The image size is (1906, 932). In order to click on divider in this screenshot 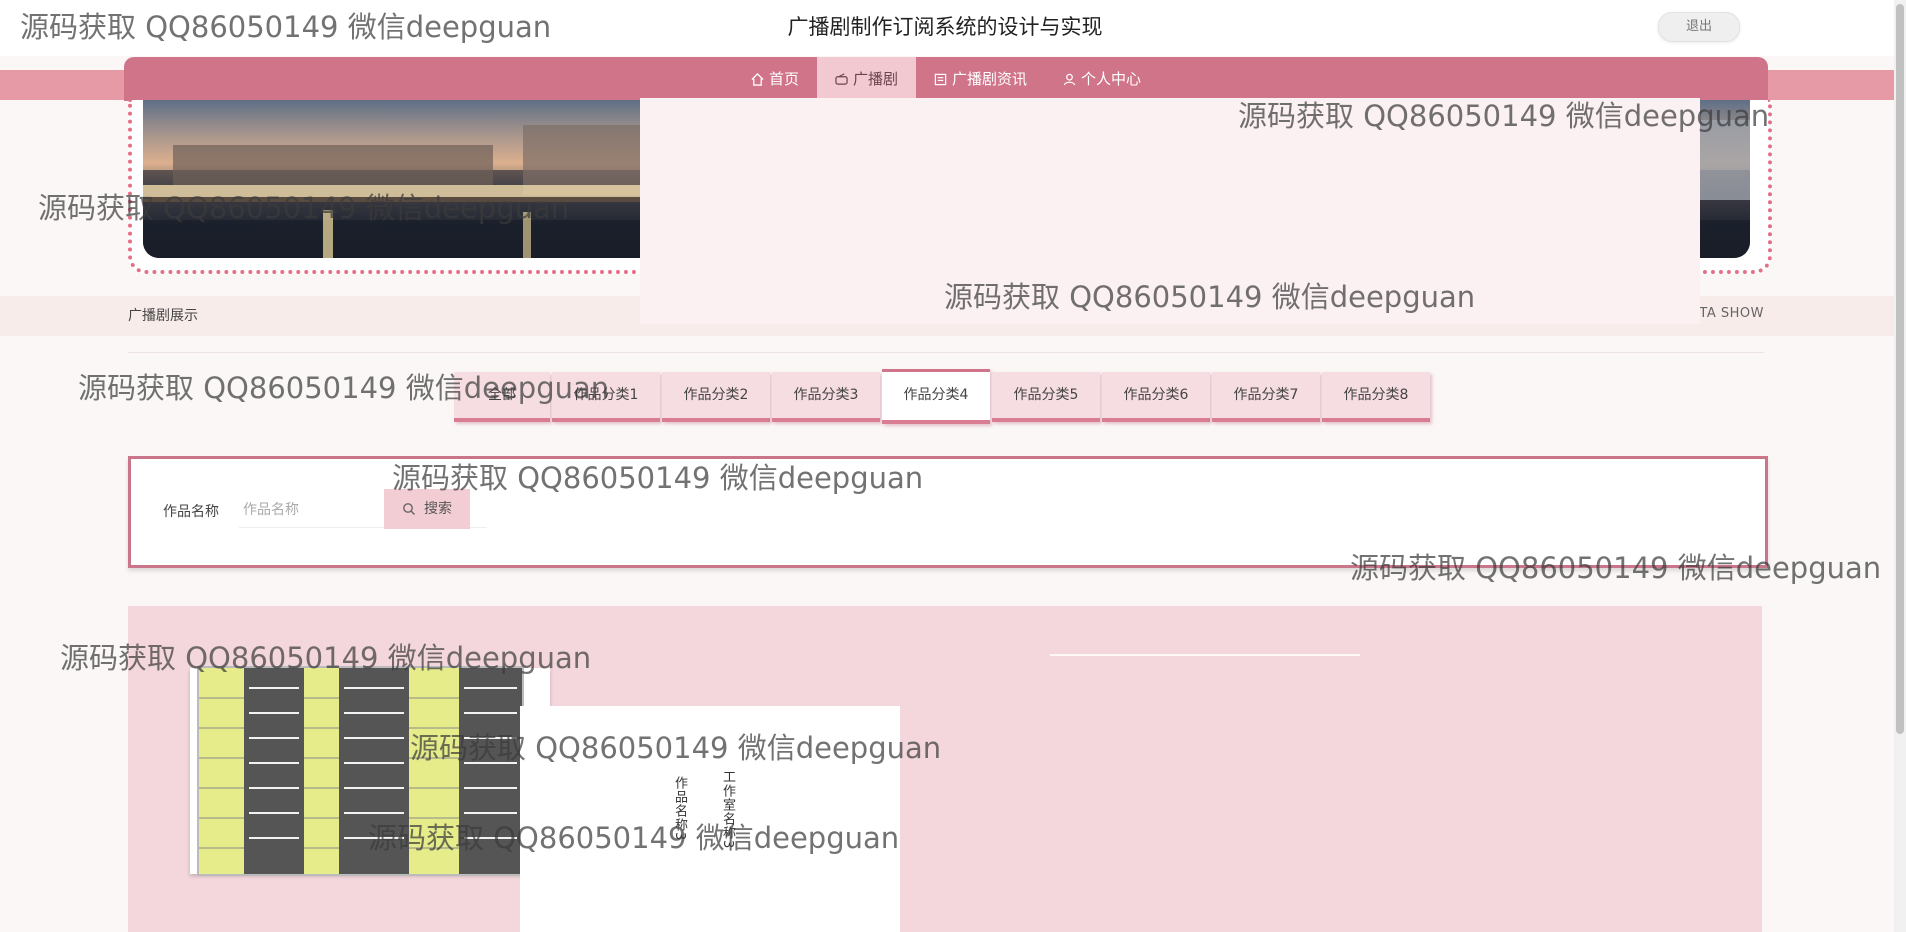, I will do `click(946, 352)`.